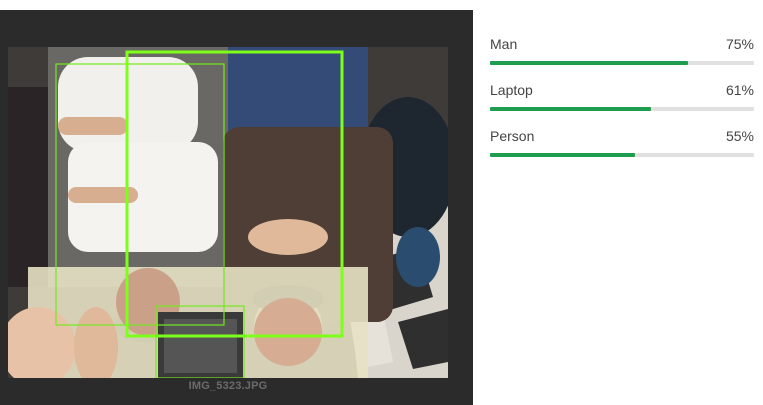  What do you see at coordinates (739, 44) in the screenshot?
I see `label-percent: 75%` at bounding box center [739, 44].